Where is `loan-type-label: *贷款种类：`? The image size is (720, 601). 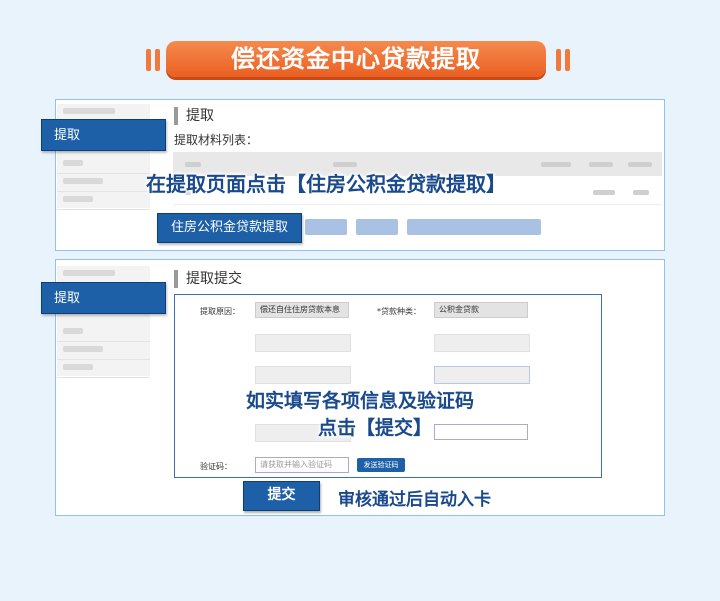 loan-type-label: *贷款种类： is located at coordinates (399, 311).